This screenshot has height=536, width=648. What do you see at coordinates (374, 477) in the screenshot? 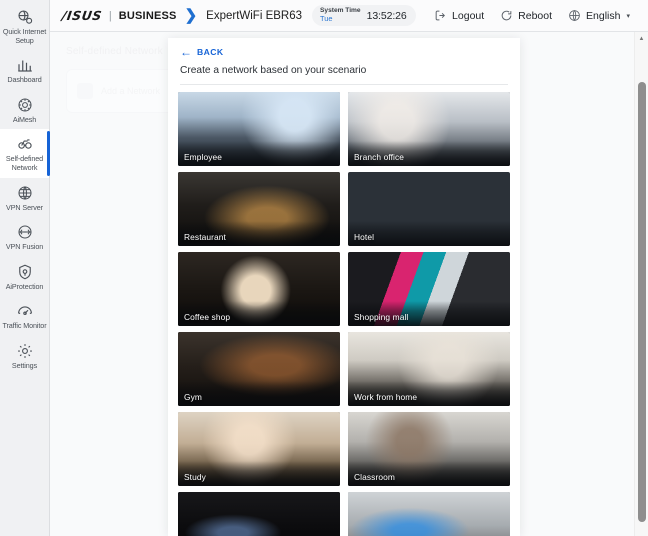
I see `scenario-card-label: Classroom` at bounding box center [374, 477].